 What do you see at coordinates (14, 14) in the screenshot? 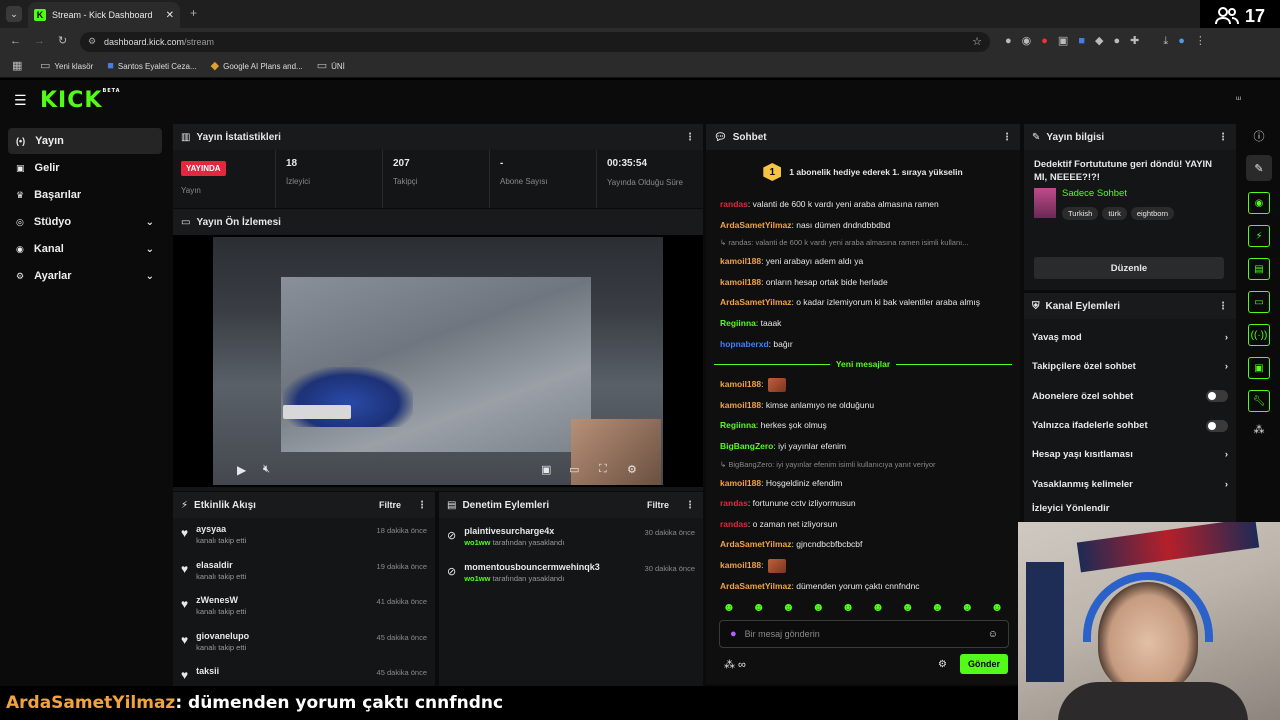
I see `tab-search-icon: ⌄` at bounding box center [14, 14].